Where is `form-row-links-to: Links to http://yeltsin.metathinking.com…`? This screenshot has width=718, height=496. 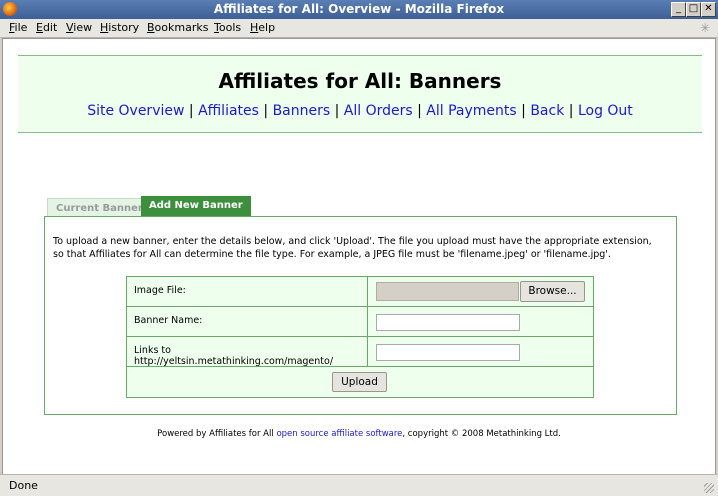 form-row-links-to: Links to http://yeltsin.metathinking.com… is located at coordinates (360, 352).